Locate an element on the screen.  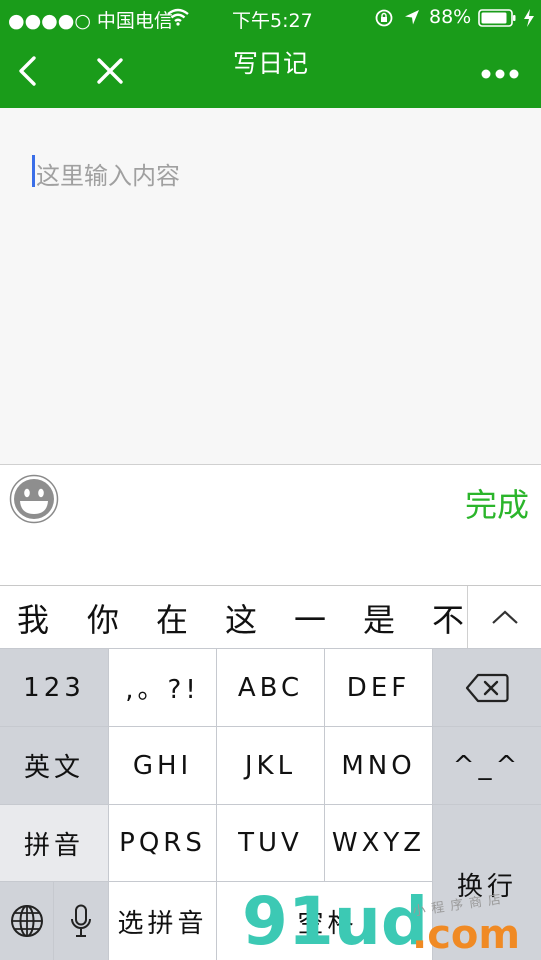
chevron-up-icon is located at coordinates (505, 617).